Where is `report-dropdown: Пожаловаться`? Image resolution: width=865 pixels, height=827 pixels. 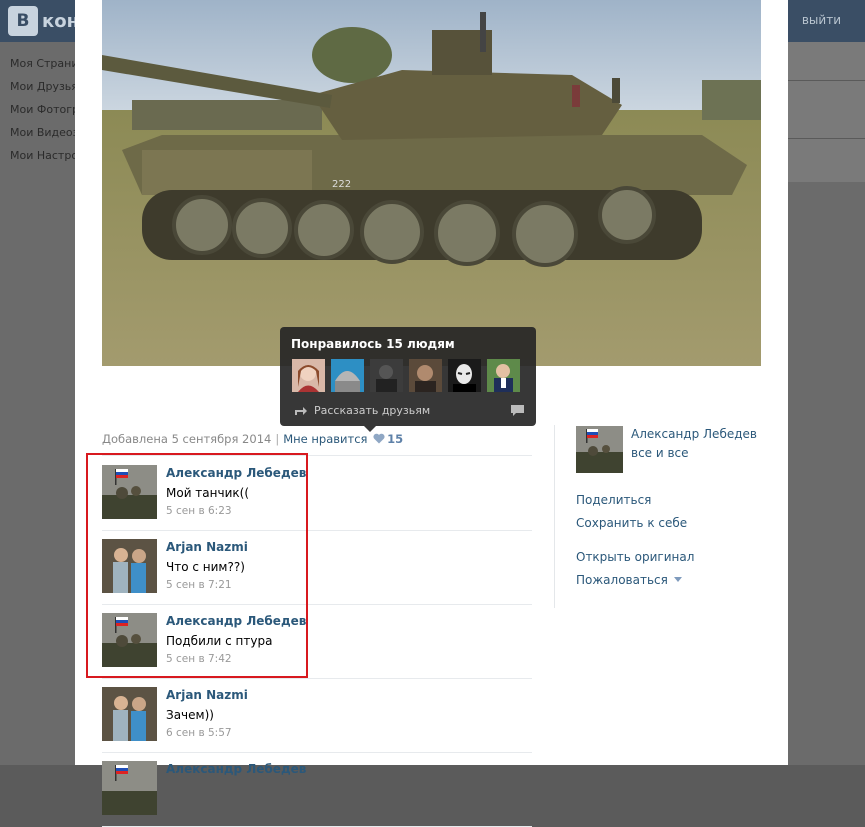
report-dropdown: Пожаловаться is located at coordinates (629, 580).